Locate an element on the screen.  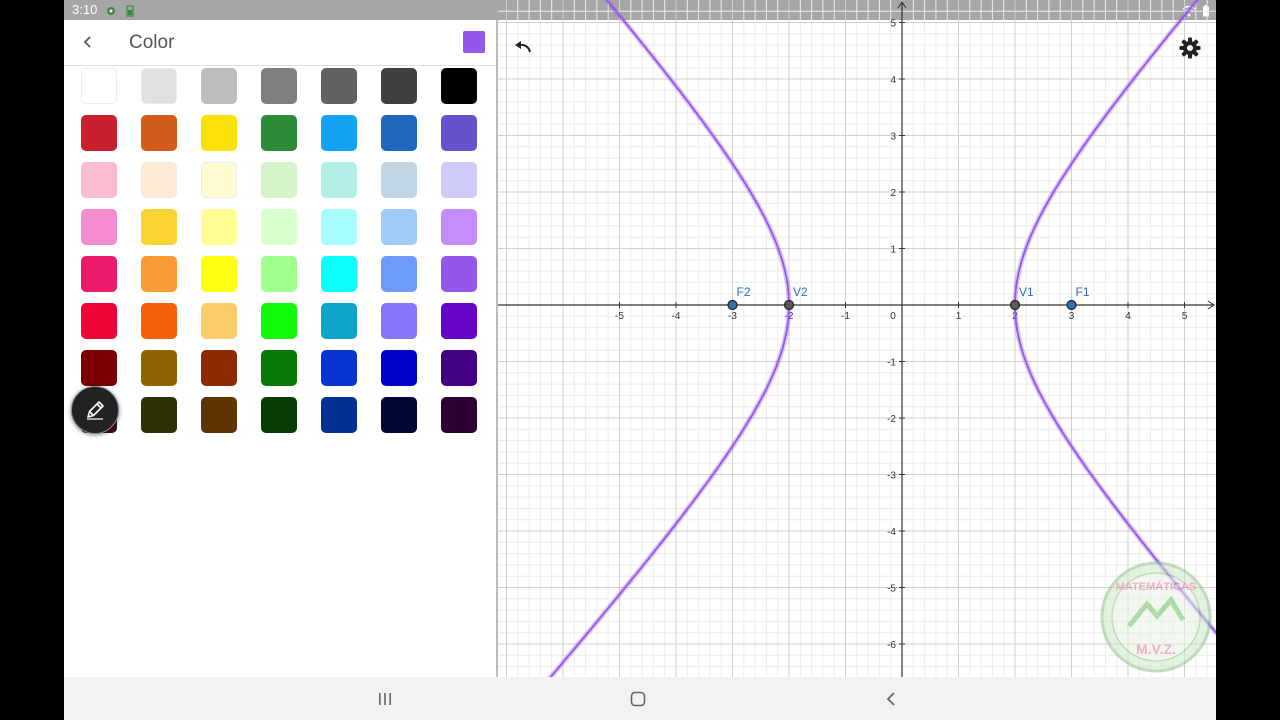
settings-status-icon is located at coordinates (111, 10).